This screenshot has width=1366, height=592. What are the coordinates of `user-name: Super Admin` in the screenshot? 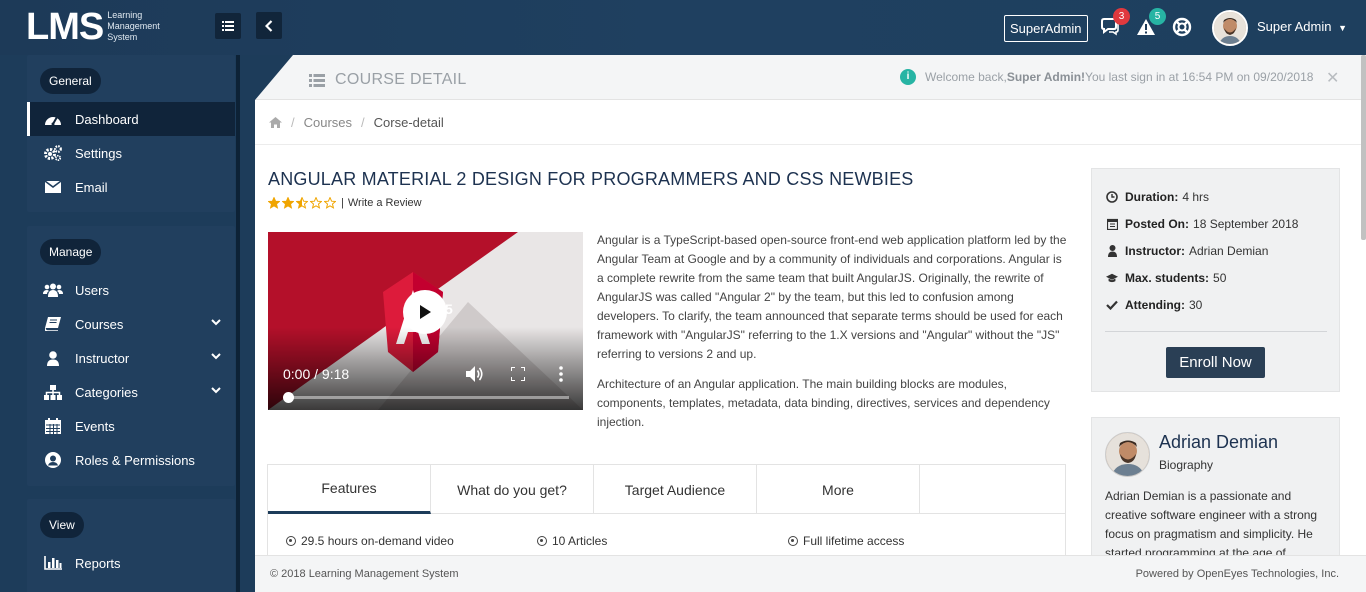 It's located at (1294, 26).